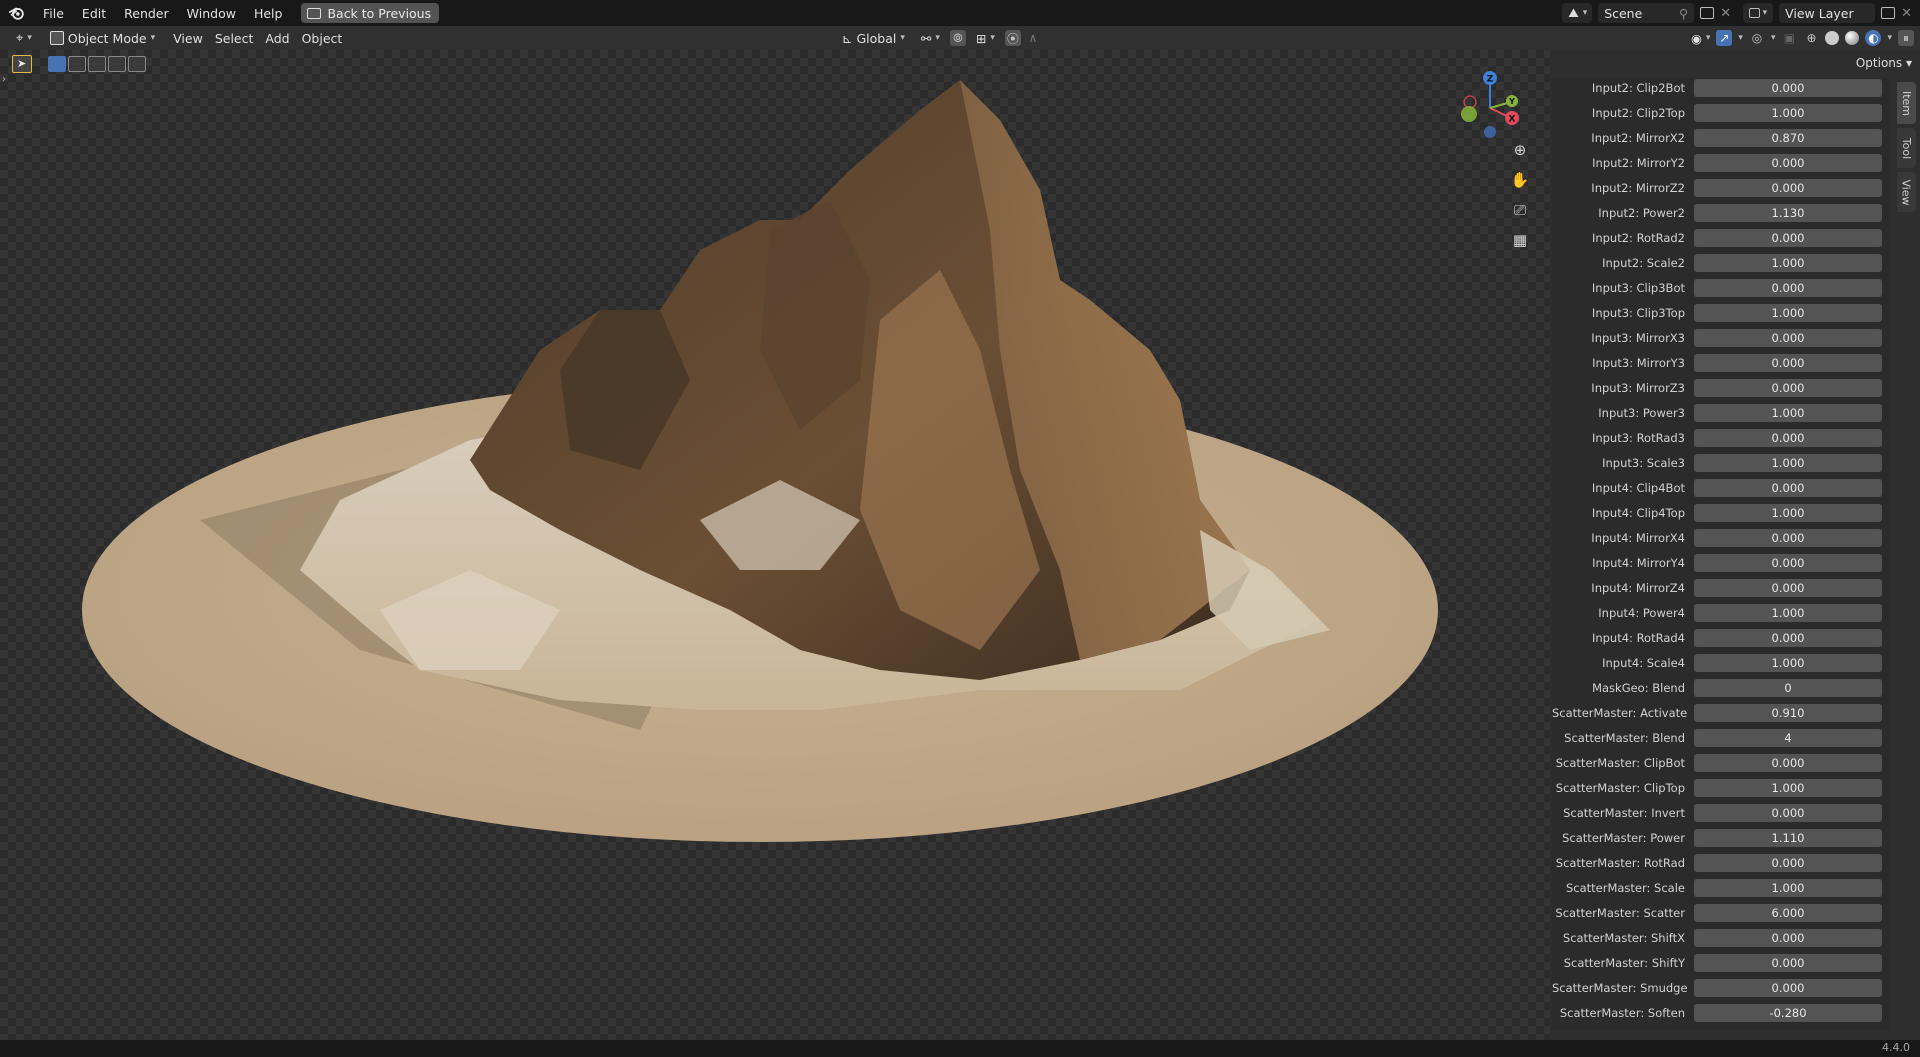 Image resolution: width=1920 pixels, height=1057 pixels. What do you see at coordinates (1573, 12) in the screenshot?
I see `scene-icon: ⛰` at bounding box center [1573, 12].